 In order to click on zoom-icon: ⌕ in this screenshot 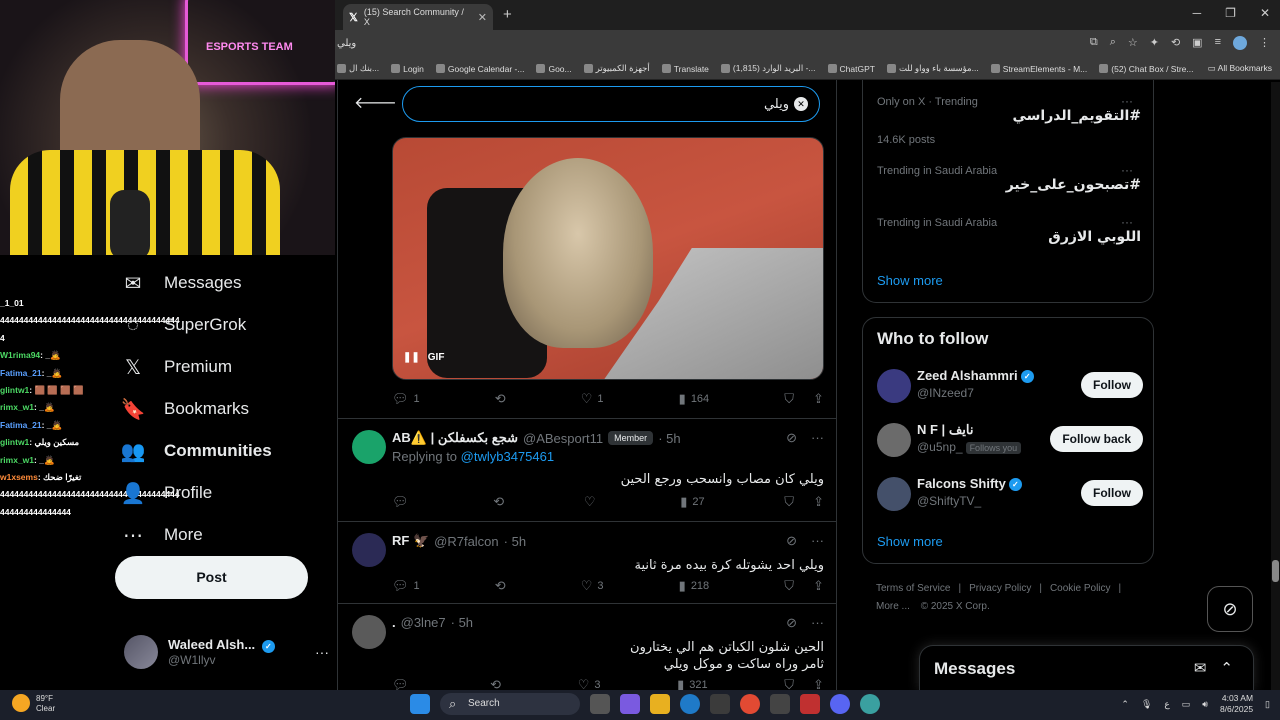, I will do `click(1113, 43)`.